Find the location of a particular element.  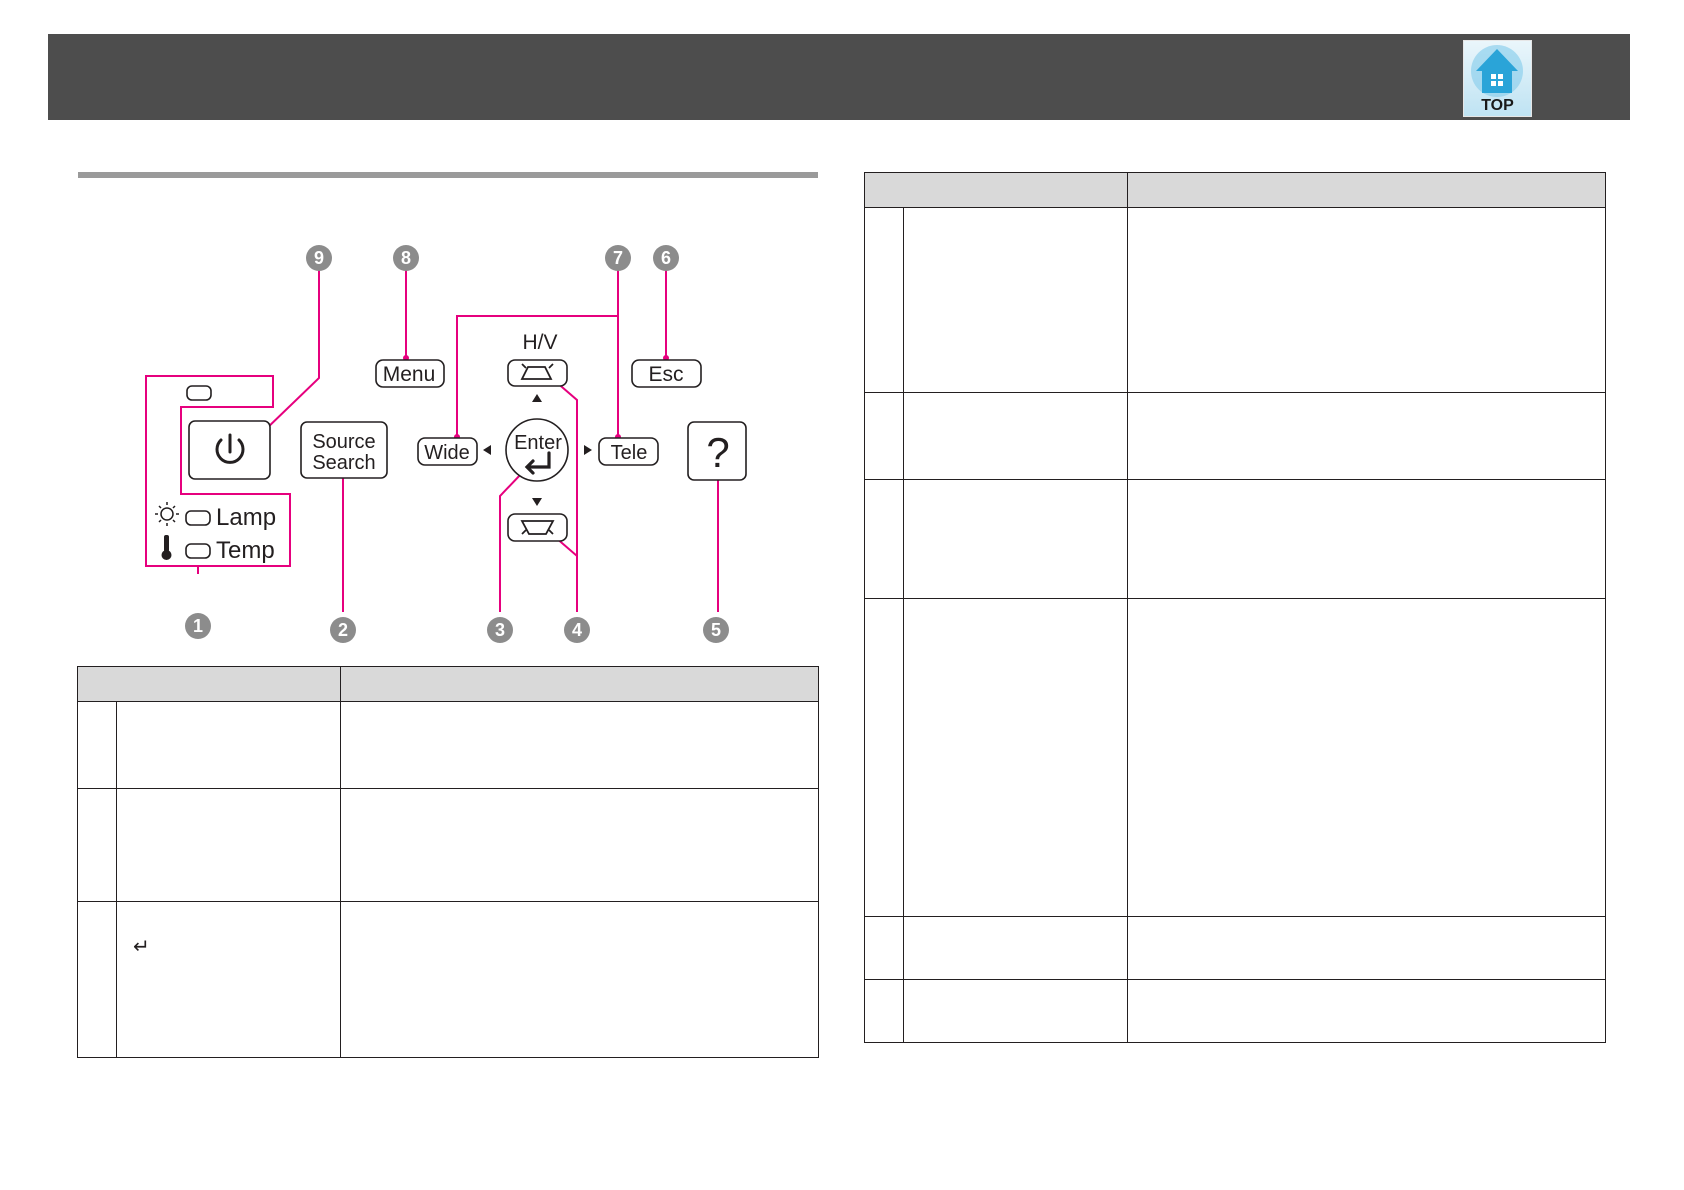

hv-label: H/V is located at coordinates (539, 342).